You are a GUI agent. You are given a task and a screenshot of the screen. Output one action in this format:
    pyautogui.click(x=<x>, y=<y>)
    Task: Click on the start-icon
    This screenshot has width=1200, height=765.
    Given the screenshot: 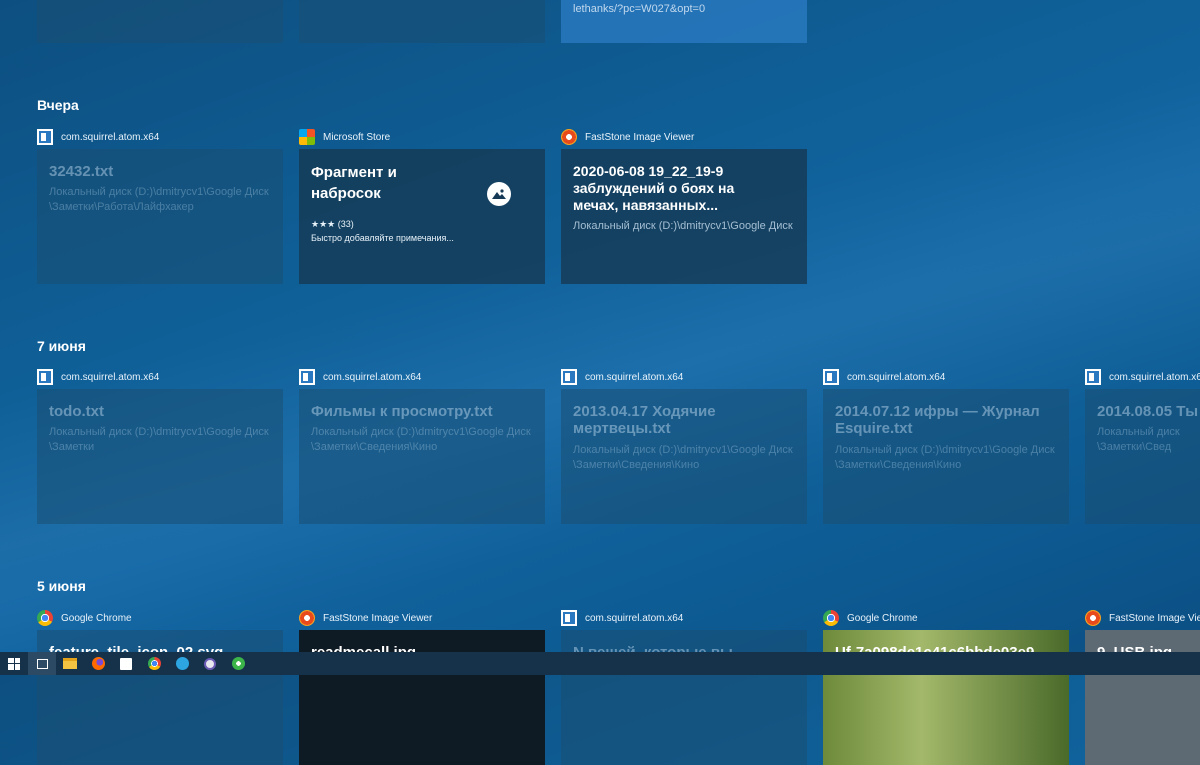 What is the action you would take?
    pyautogui.click(x=14, y=663)
    